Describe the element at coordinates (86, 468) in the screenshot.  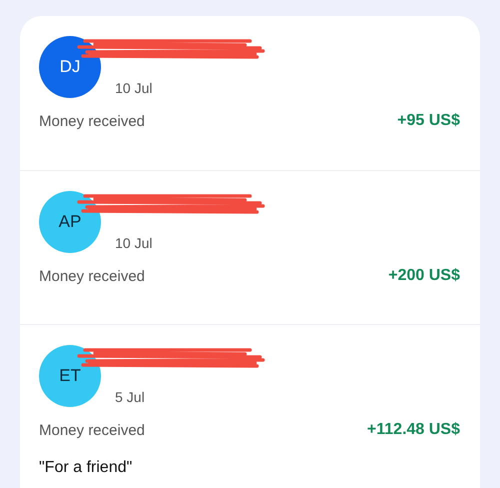
I see `transaction-note: "For a friend"` at that location.